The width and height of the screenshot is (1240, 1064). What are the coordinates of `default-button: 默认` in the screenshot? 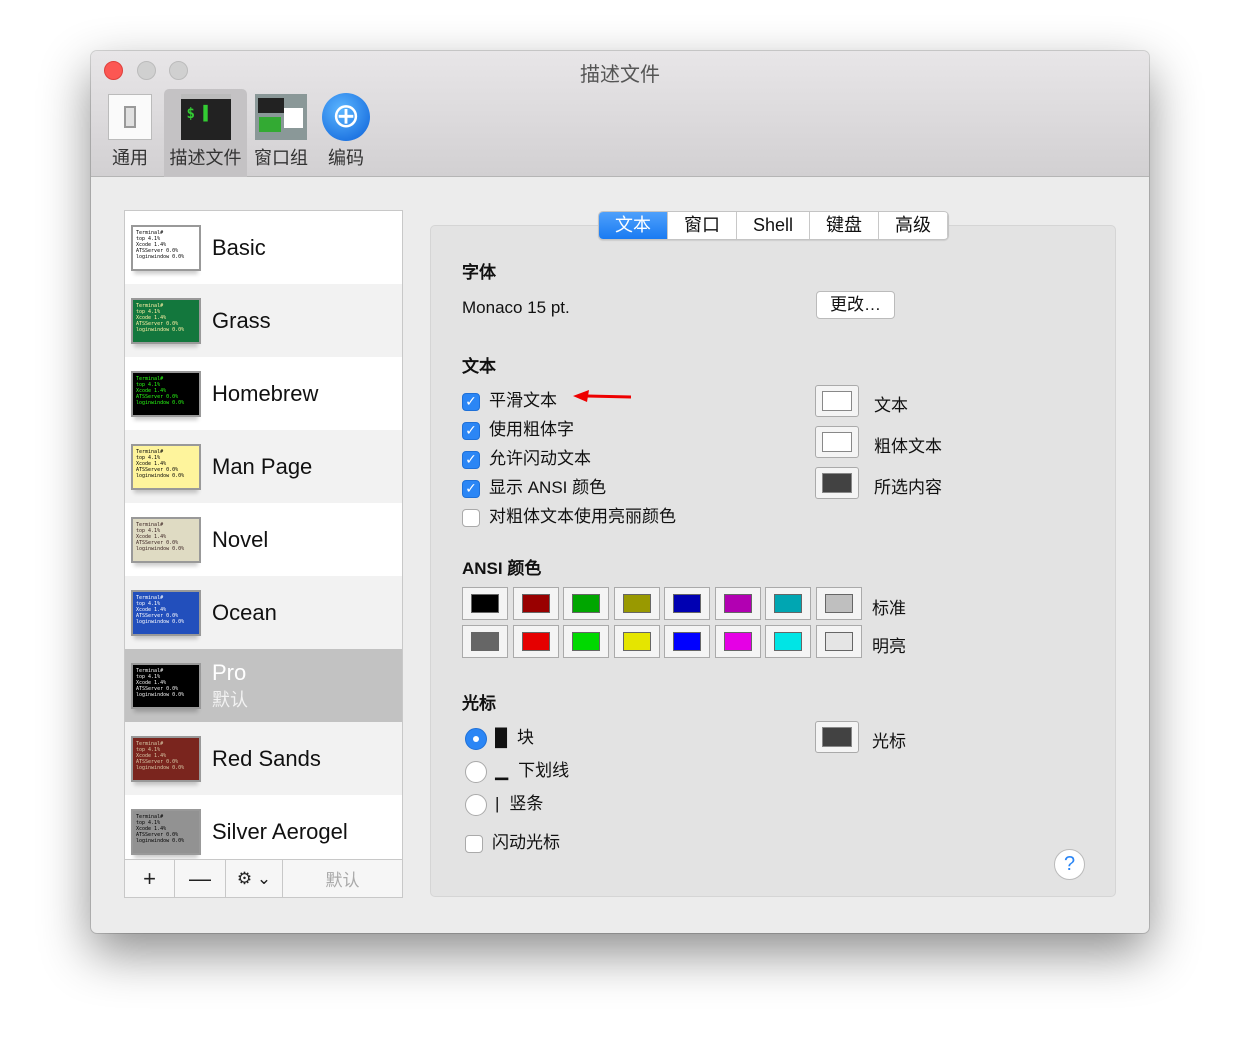 It's located at (342, 878).